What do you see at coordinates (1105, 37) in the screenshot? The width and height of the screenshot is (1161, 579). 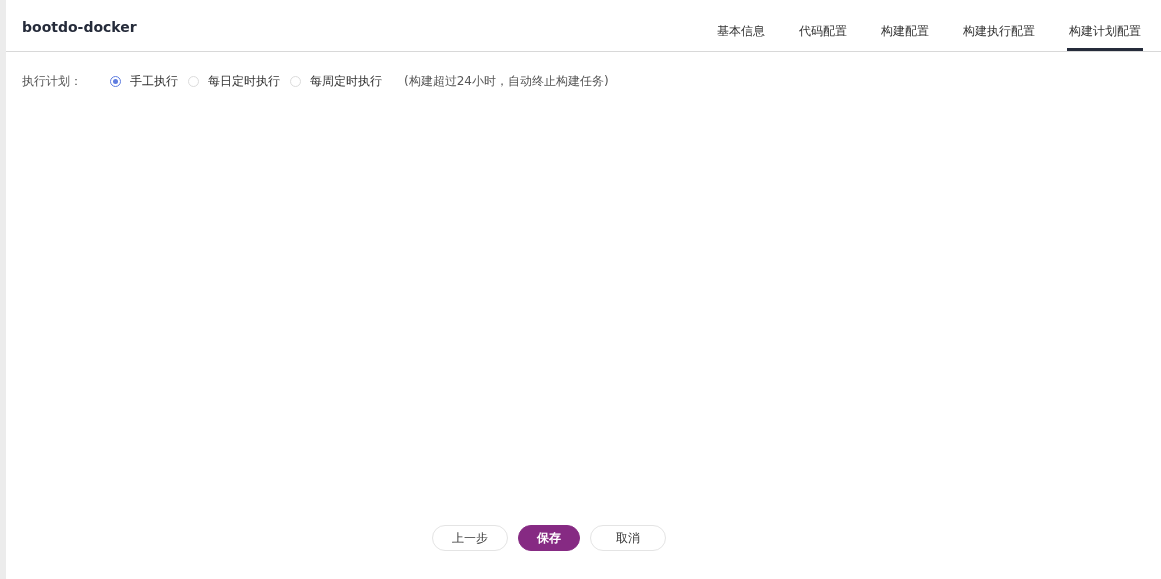 I see `tab: 构建计划配置` at bounding box center [1105, 37].